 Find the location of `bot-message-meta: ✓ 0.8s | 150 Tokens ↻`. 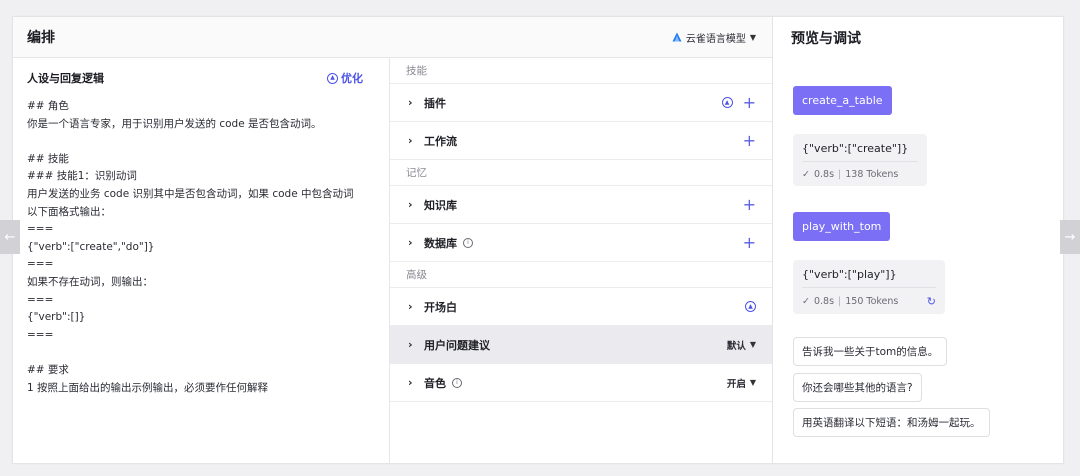

bot-message-meta: ✓ 0.8s | 150 Tokens ↻ is located at coordinates (869, 298).